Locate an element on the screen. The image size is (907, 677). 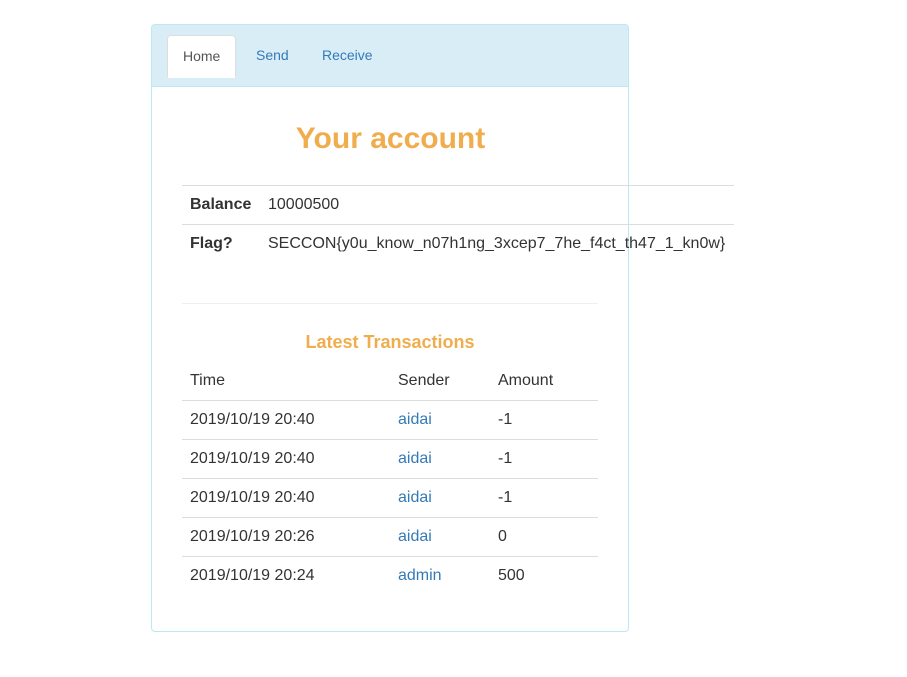
table-row: 2019/10/19 20:24 admin 500 is located at coordinates (390, 575).